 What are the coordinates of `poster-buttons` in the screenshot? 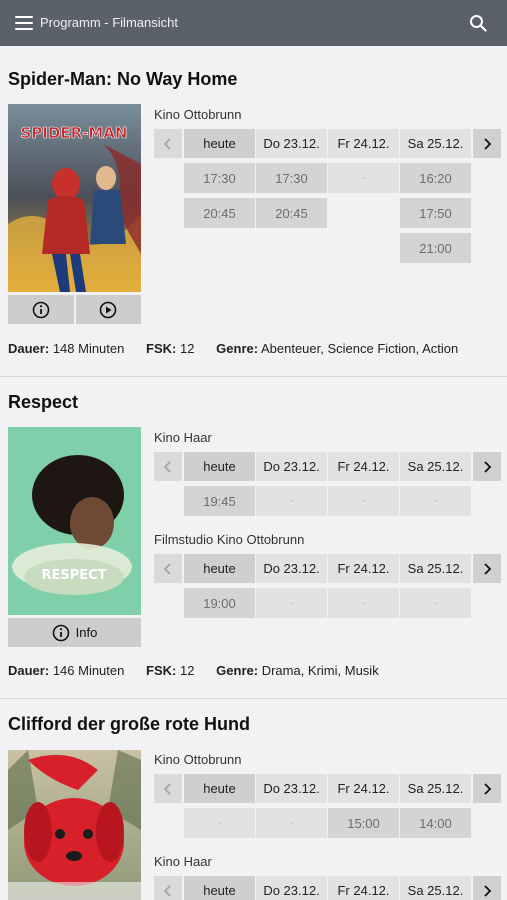 It's located at (74, 309).